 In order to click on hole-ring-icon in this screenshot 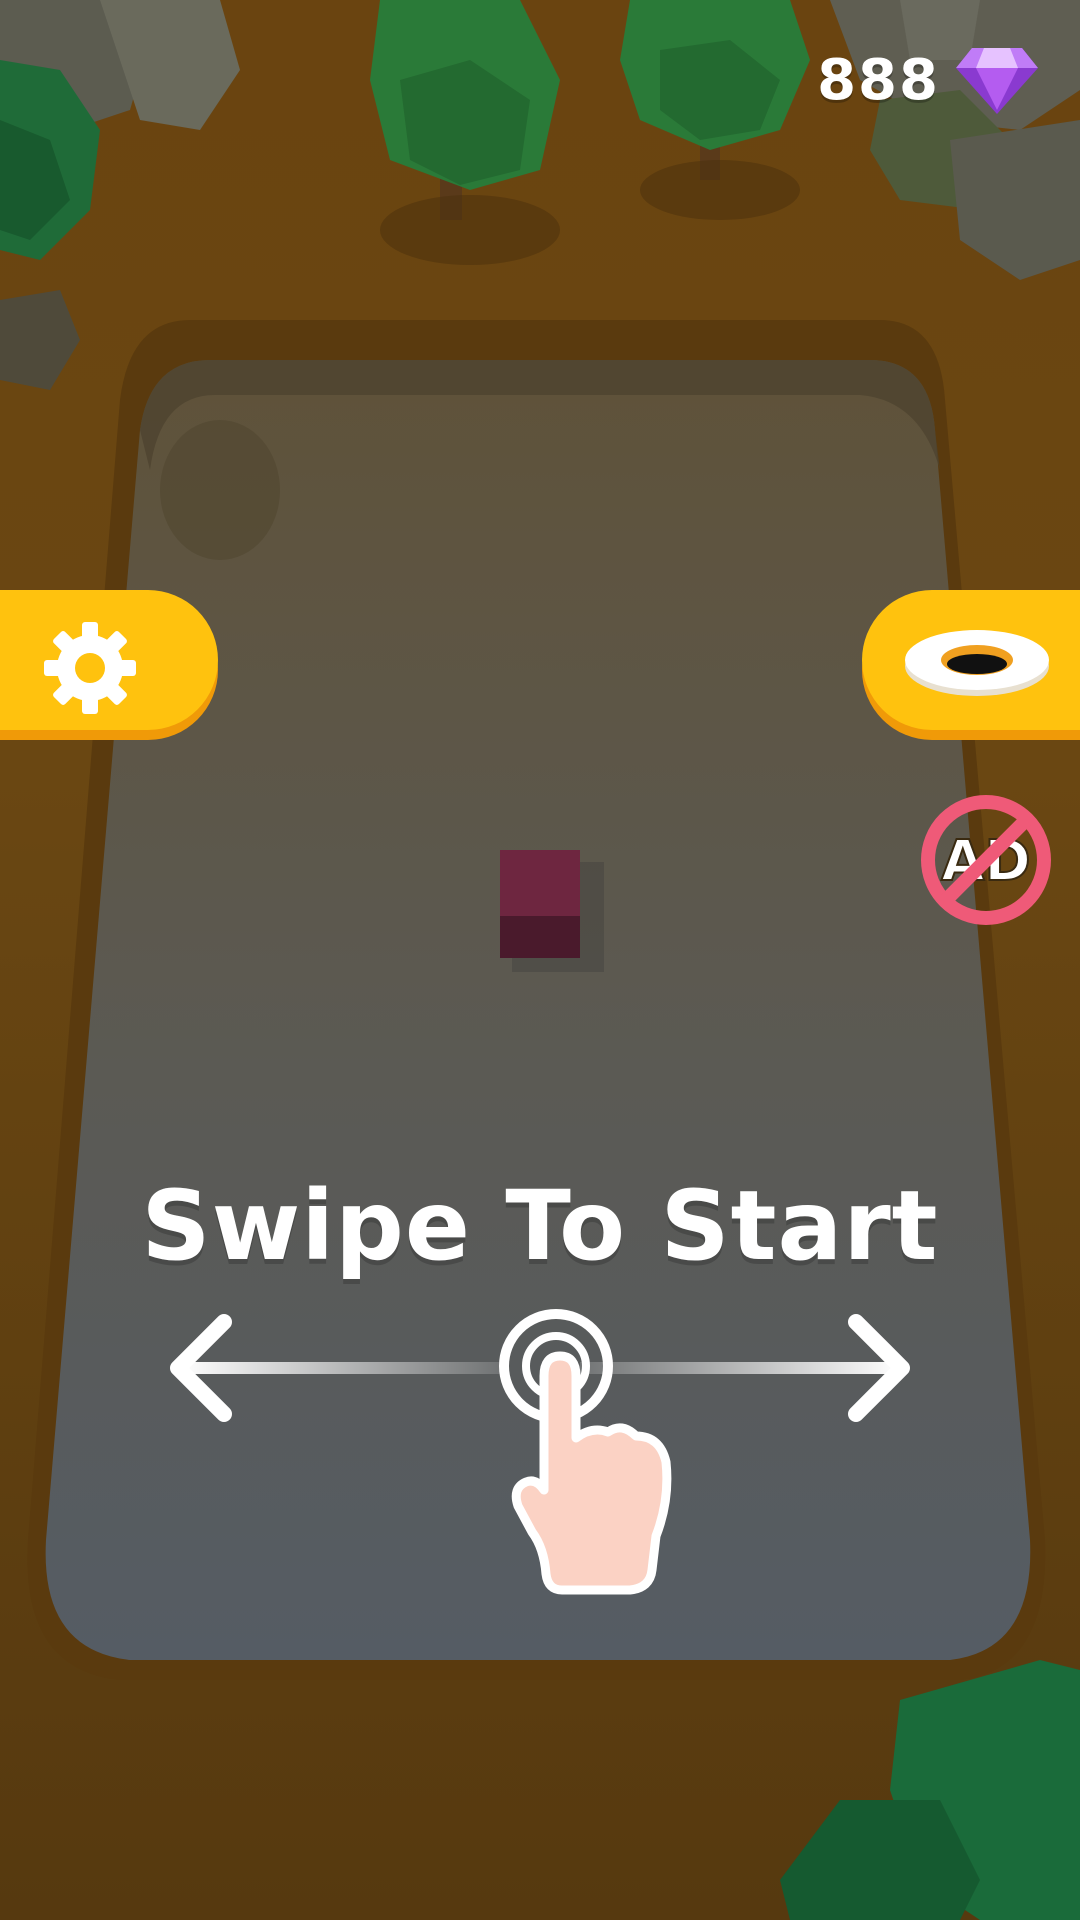, I will do `click(977, 663)`.